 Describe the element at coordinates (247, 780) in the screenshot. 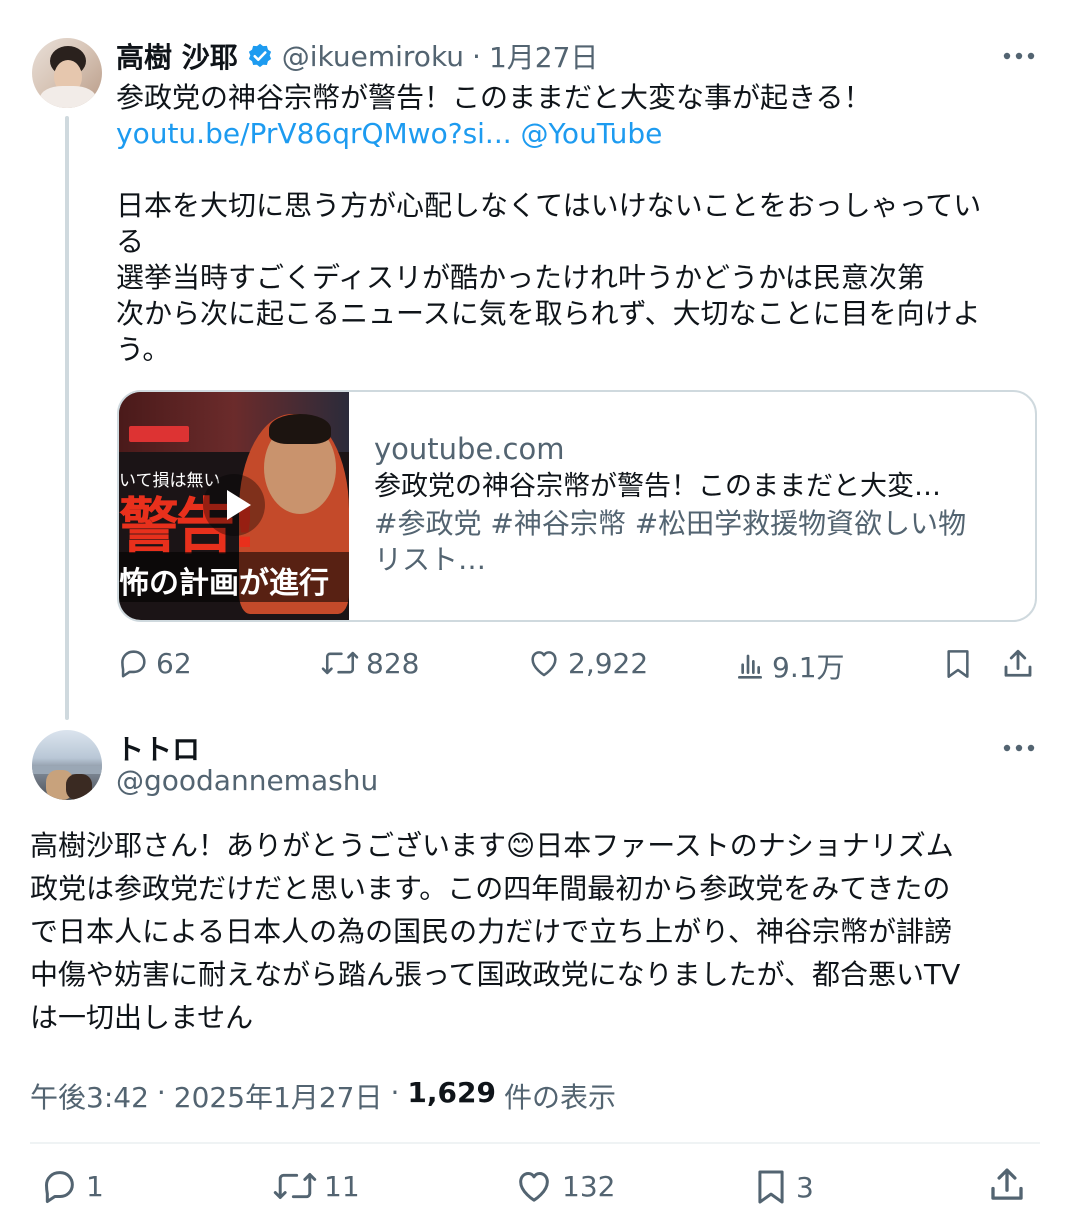

I see `reply-author-handle: @goodannemashu` at that location.